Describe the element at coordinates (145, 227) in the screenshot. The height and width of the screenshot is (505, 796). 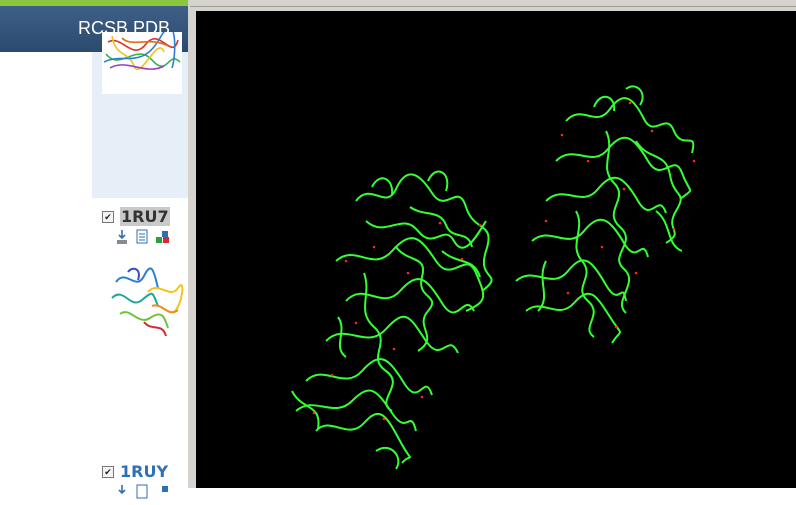
I see `result-entry-1ru7: ✔ 1RU7` at that location.